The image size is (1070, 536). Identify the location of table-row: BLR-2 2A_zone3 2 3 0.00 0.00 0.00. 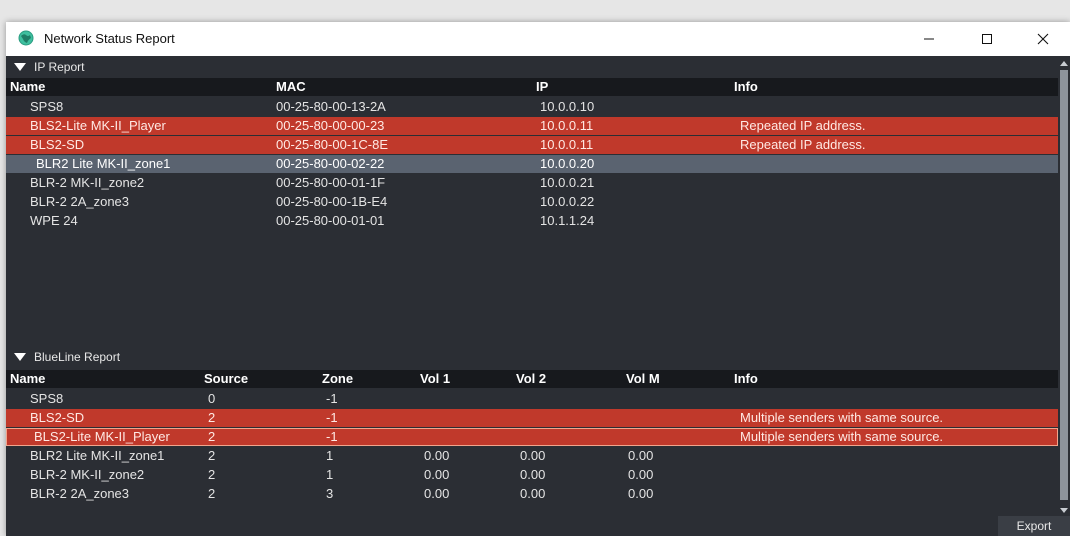
(532, 494).